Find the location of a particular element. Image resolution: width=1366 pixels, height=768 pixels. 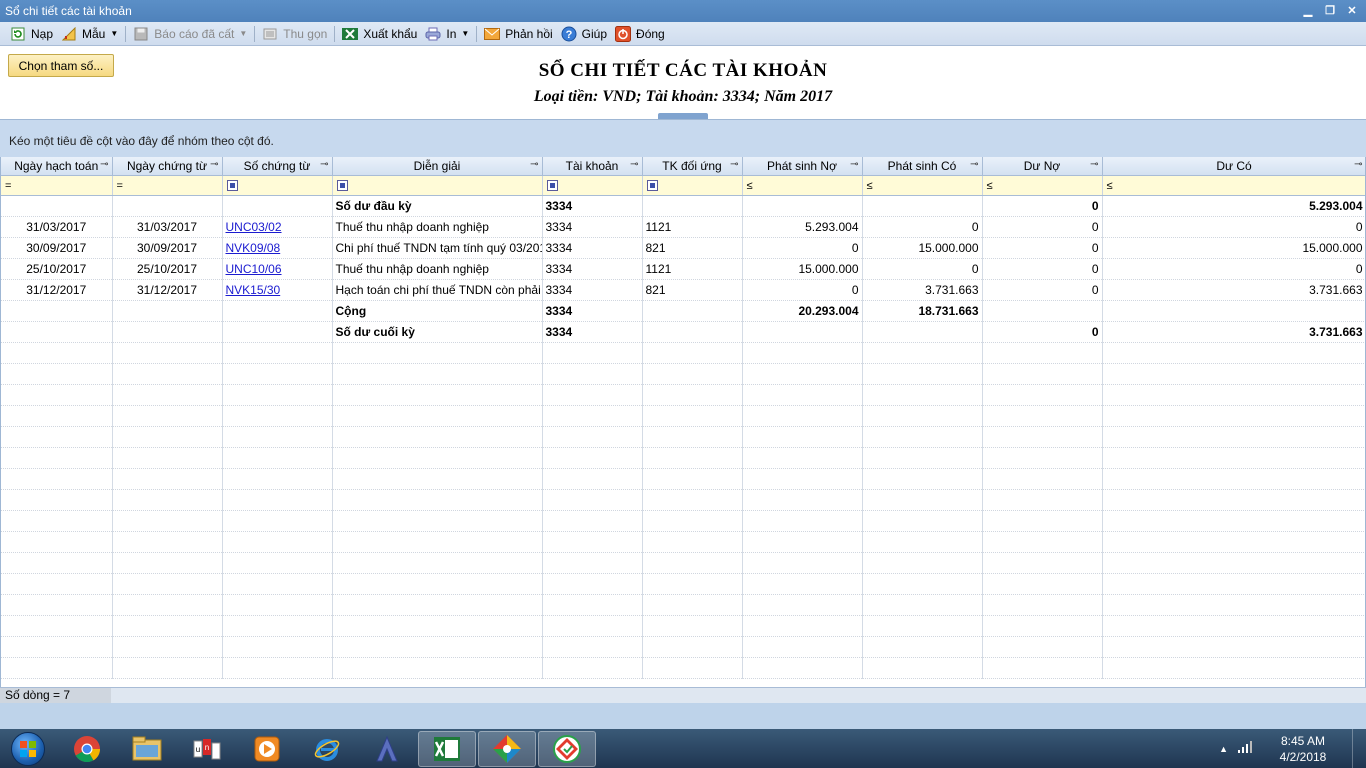

network-signal-icon is located at coordinates (1245, 748).